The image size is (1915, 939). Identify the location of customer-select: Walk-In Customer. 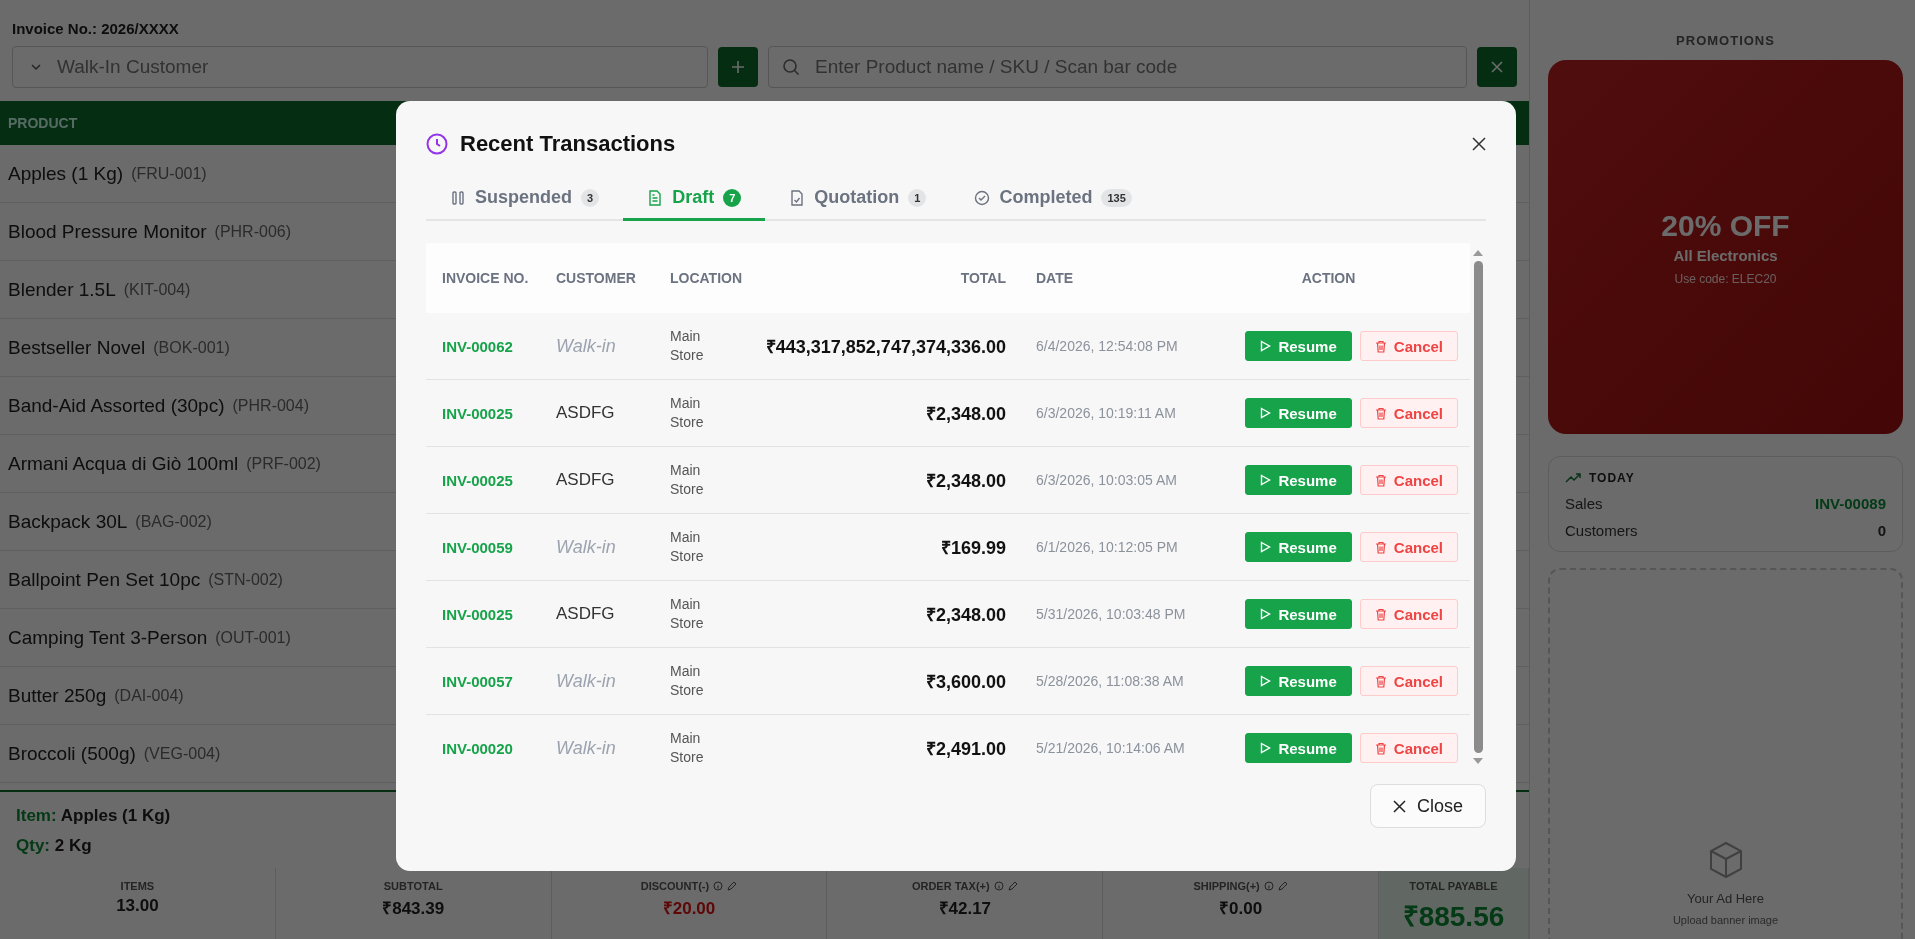
(360, 67).